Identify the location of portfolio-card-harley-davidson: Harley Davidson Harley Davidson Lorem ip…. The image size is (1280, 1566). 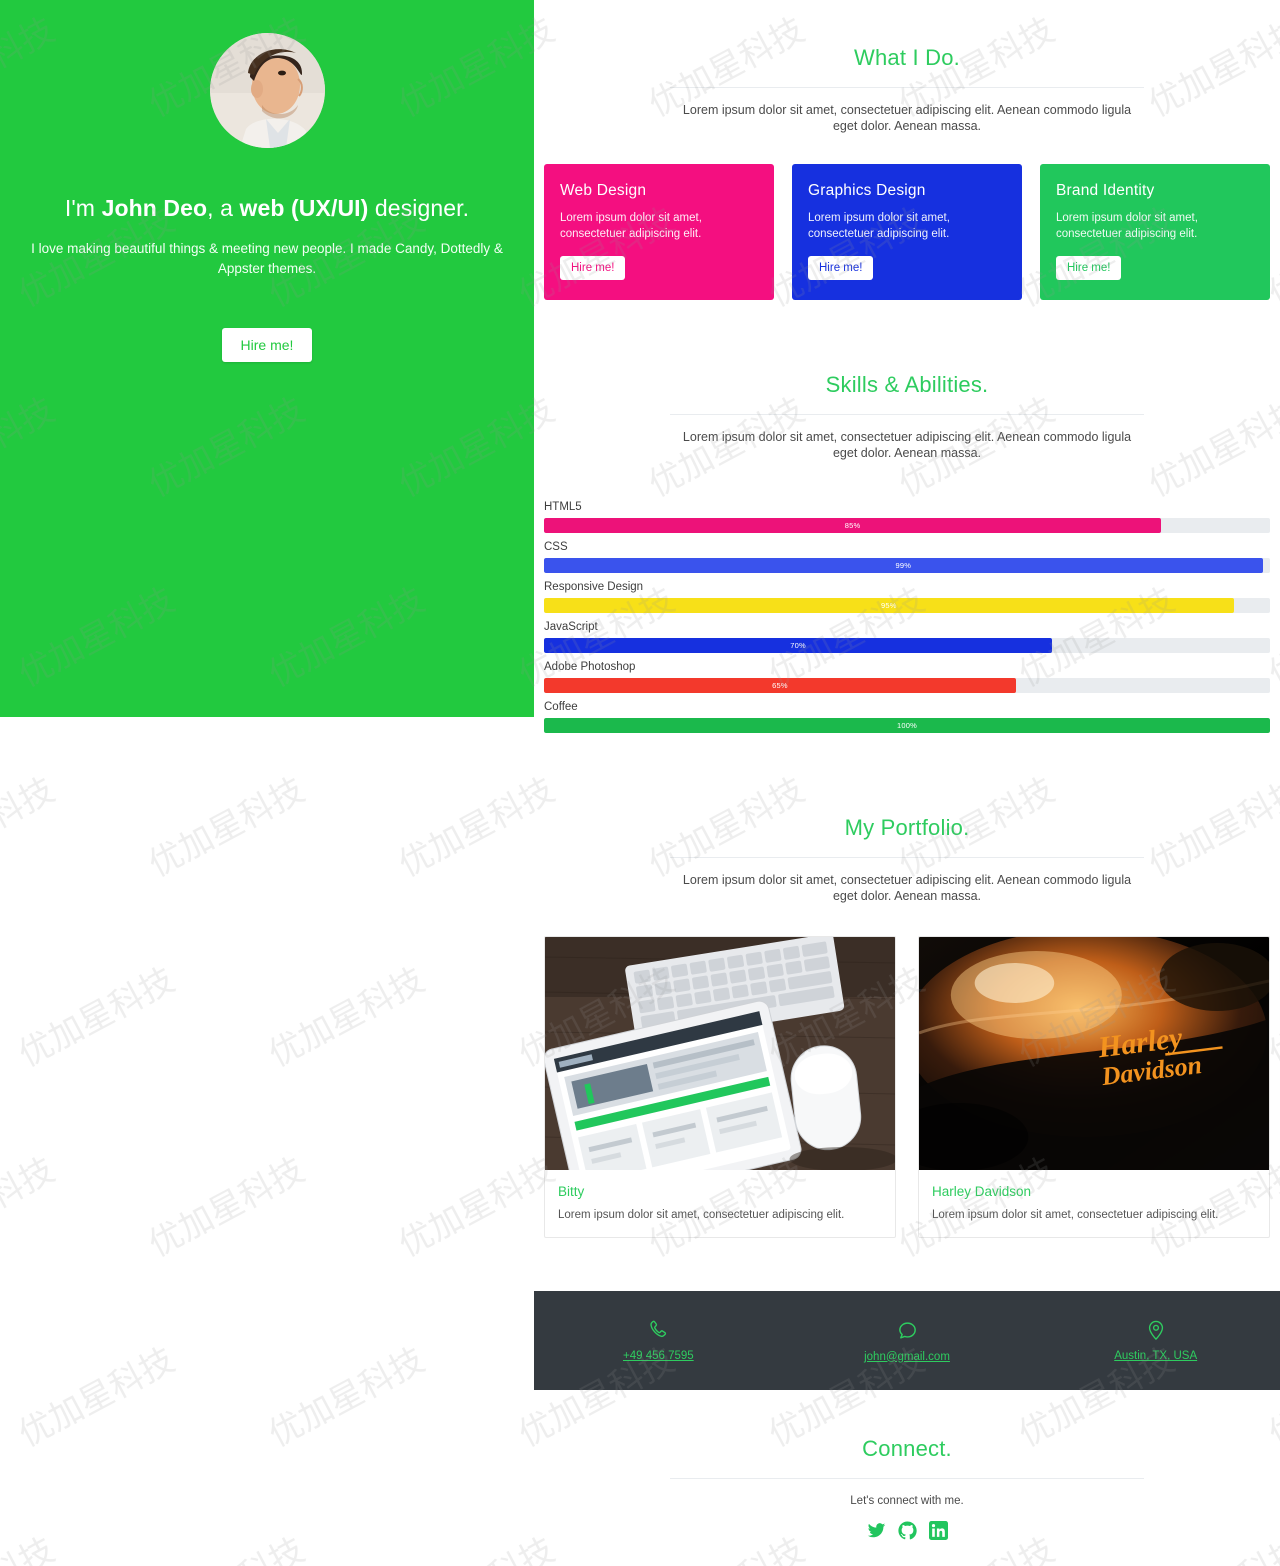
(1094, 1087).